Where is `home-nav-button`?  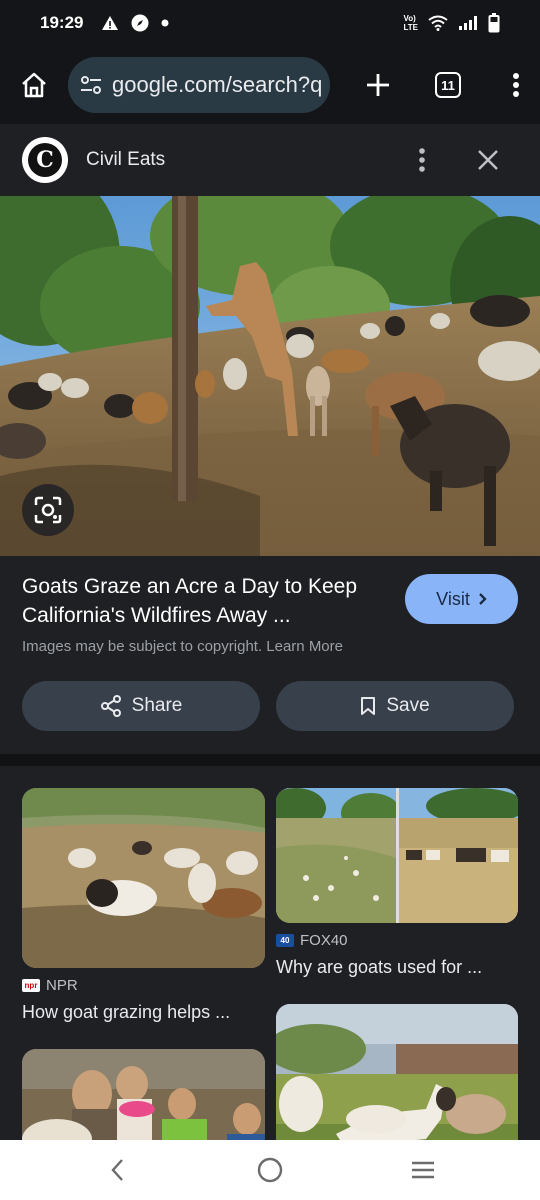
home-nav-button is located at coordinates (270, 1170).